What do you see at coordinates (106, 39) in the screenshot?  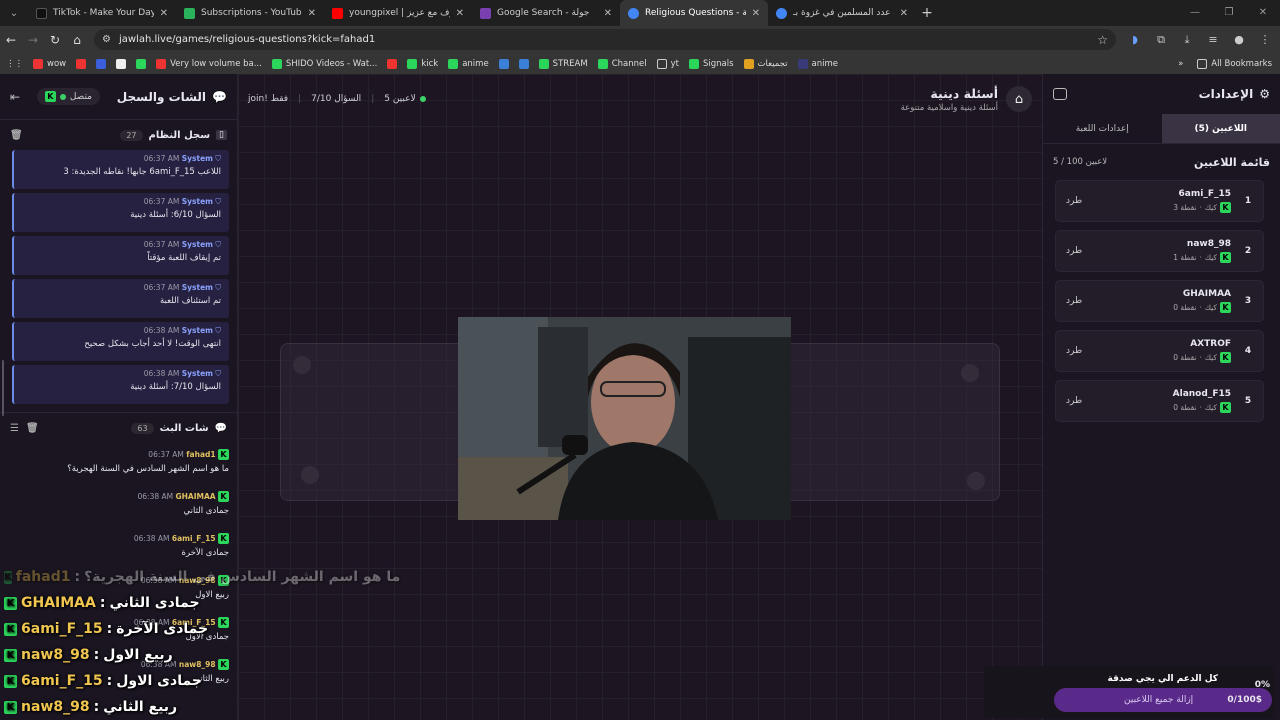 I see `site-info-icon: ⚙` at bounding box center [106, 39].